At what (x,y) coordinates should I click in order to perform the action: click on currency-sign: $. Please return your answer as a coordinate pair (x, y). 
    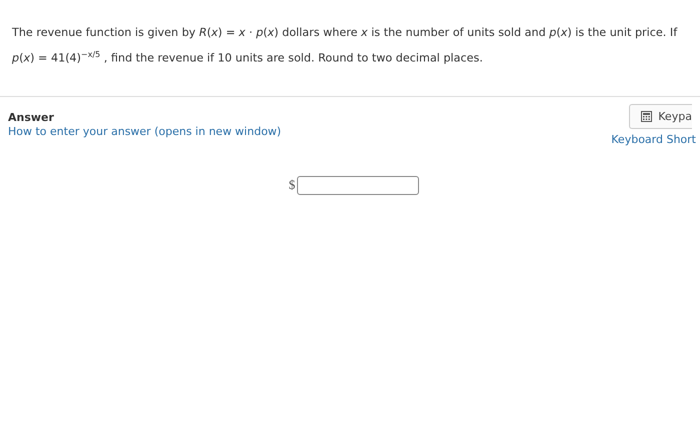
    Looking at the image, I should click on (292, 185).